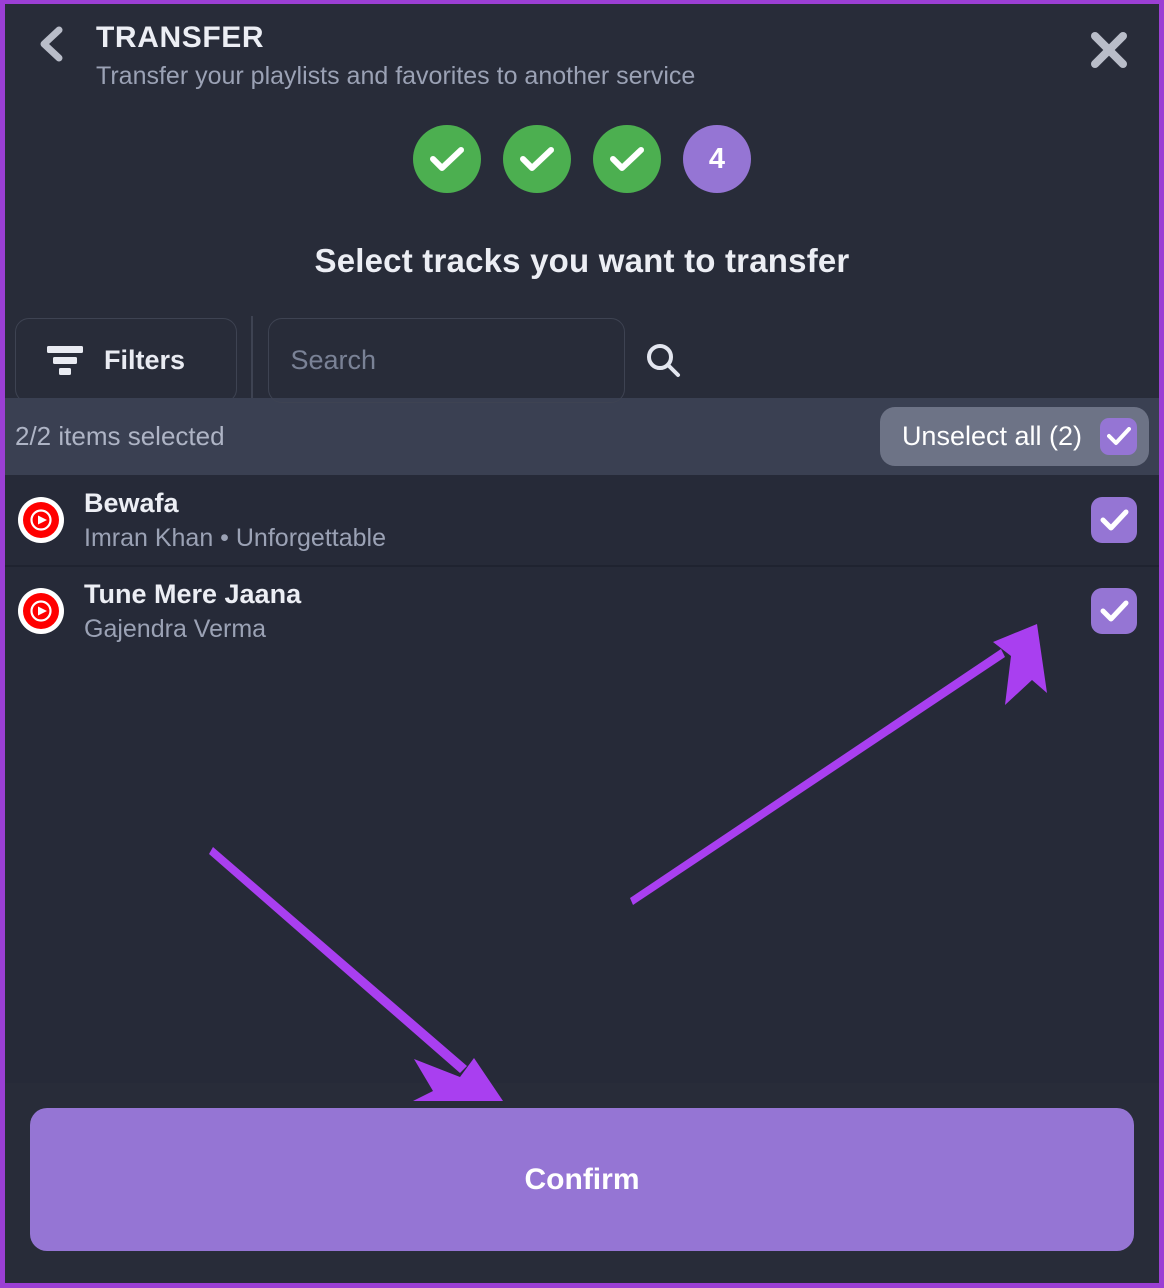 This screenshot has height=1288, width=1164. I want to click on section-heading: Select tracks you want to transfer, so click(582, 236).